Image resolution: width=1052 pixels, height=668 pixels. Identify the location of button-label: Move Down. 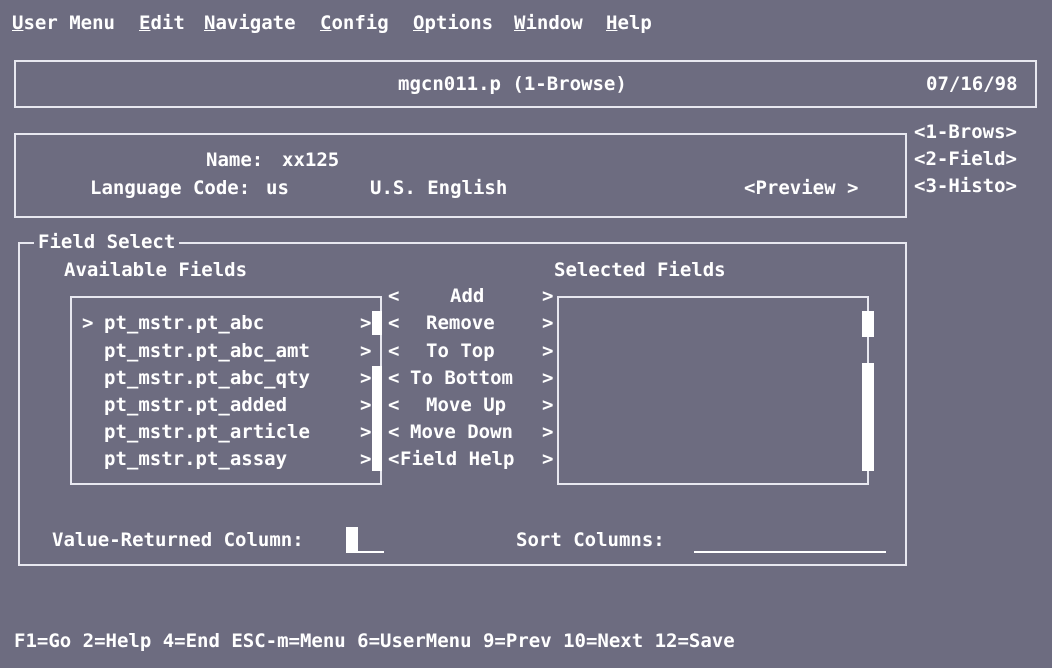
(461, 432).